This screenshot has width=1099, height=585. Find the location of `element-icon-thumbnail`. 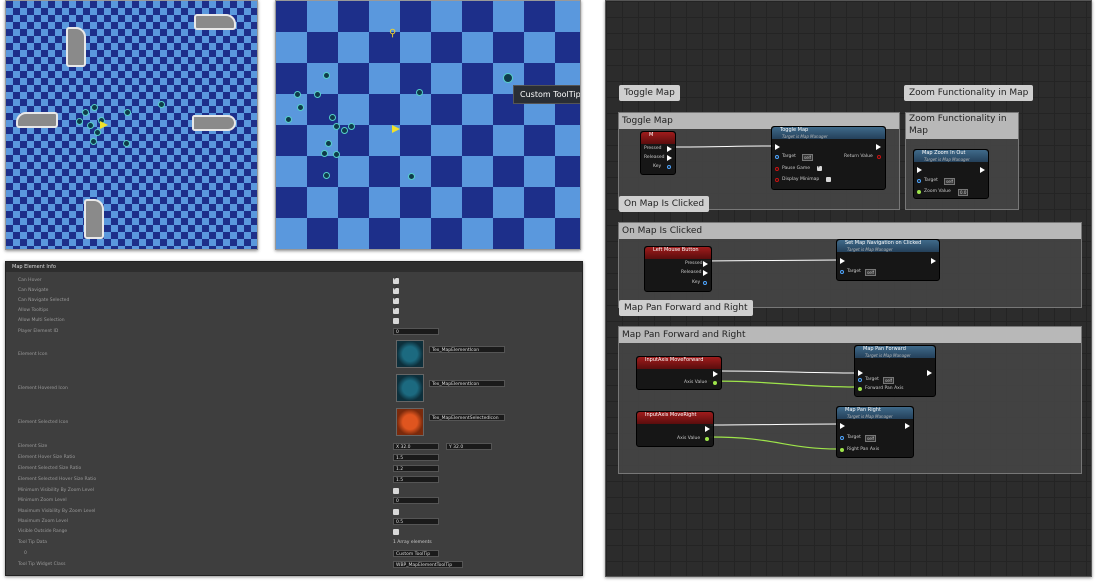

element-icon-thumbnail is located at coordinates (410, 354).